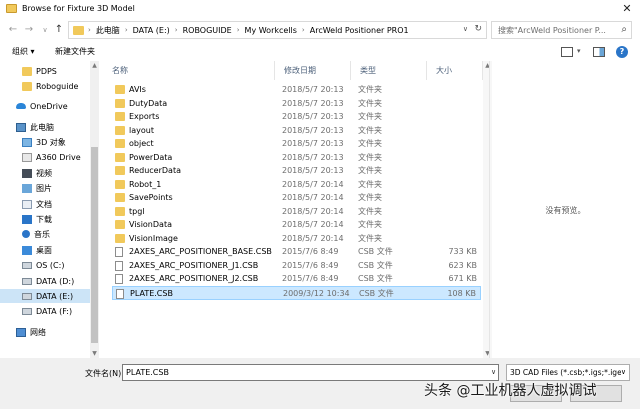  Describe the element at coordinates (271, 30) in the screenshot. I see `breadcrumb-item: My Workcells` at that location.